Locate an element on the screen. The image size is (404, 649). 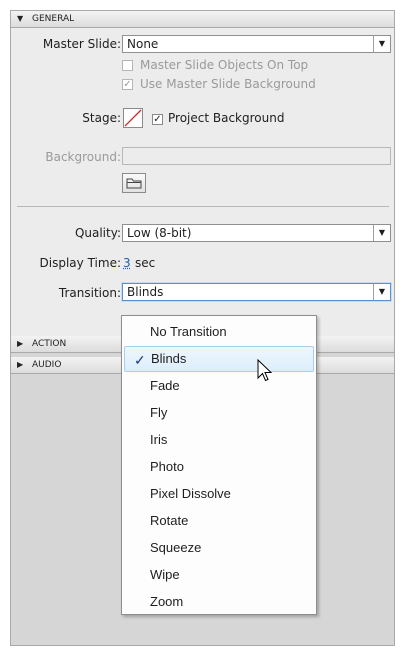
use-master-background-checkbox: ✓ is located at coordinates (127, 84).